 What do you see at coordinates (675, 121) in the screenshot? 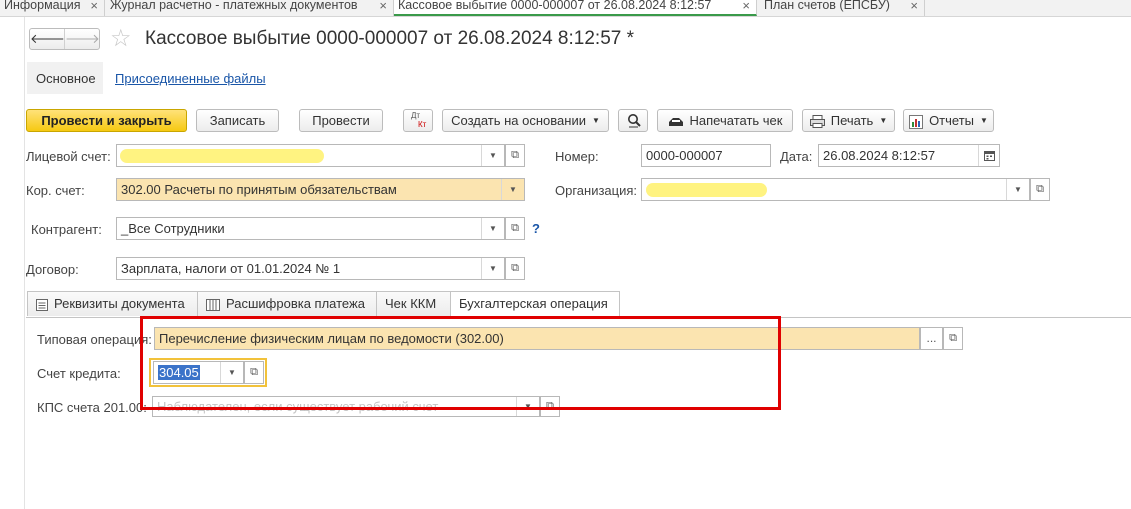
I see `cash-register-icon` at bounding box center [675, 121].